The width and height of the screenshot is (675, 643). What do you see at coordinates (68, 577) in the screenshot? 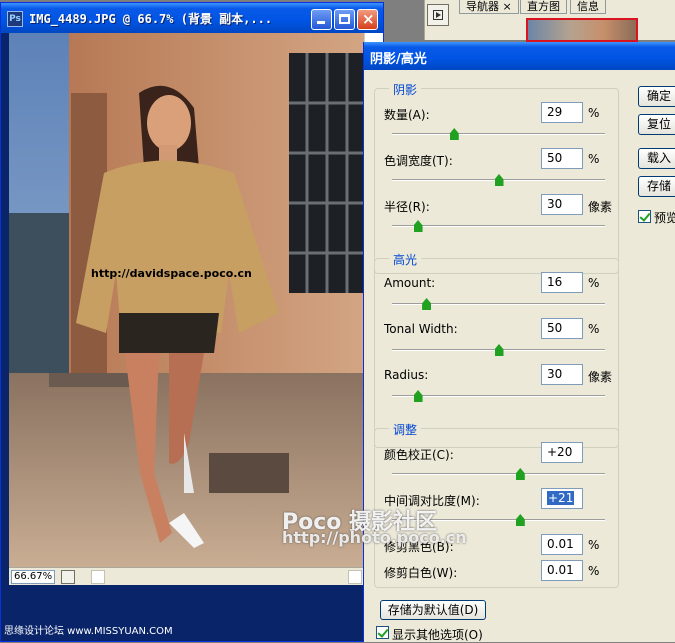
I see `status-menu-button` at bounding box center [68, 577].